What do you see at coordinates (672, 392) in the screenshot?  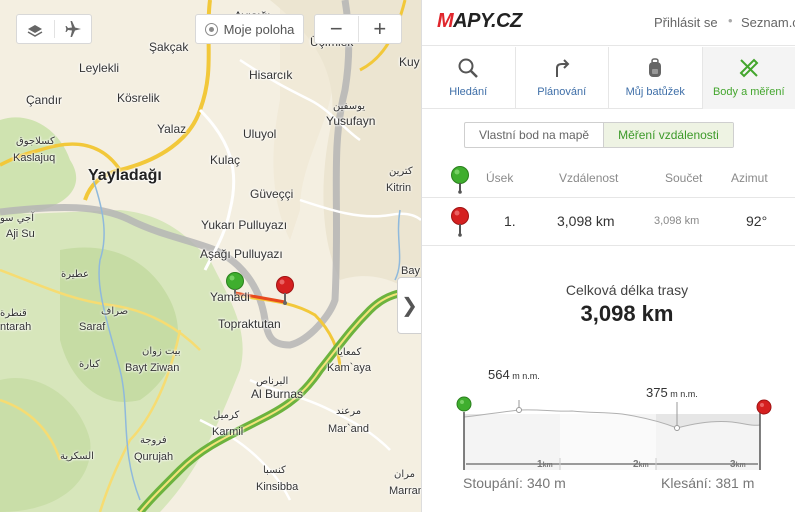 I see `min-elevation-label: 375 m n.m.` at bounding box center [672, 392].